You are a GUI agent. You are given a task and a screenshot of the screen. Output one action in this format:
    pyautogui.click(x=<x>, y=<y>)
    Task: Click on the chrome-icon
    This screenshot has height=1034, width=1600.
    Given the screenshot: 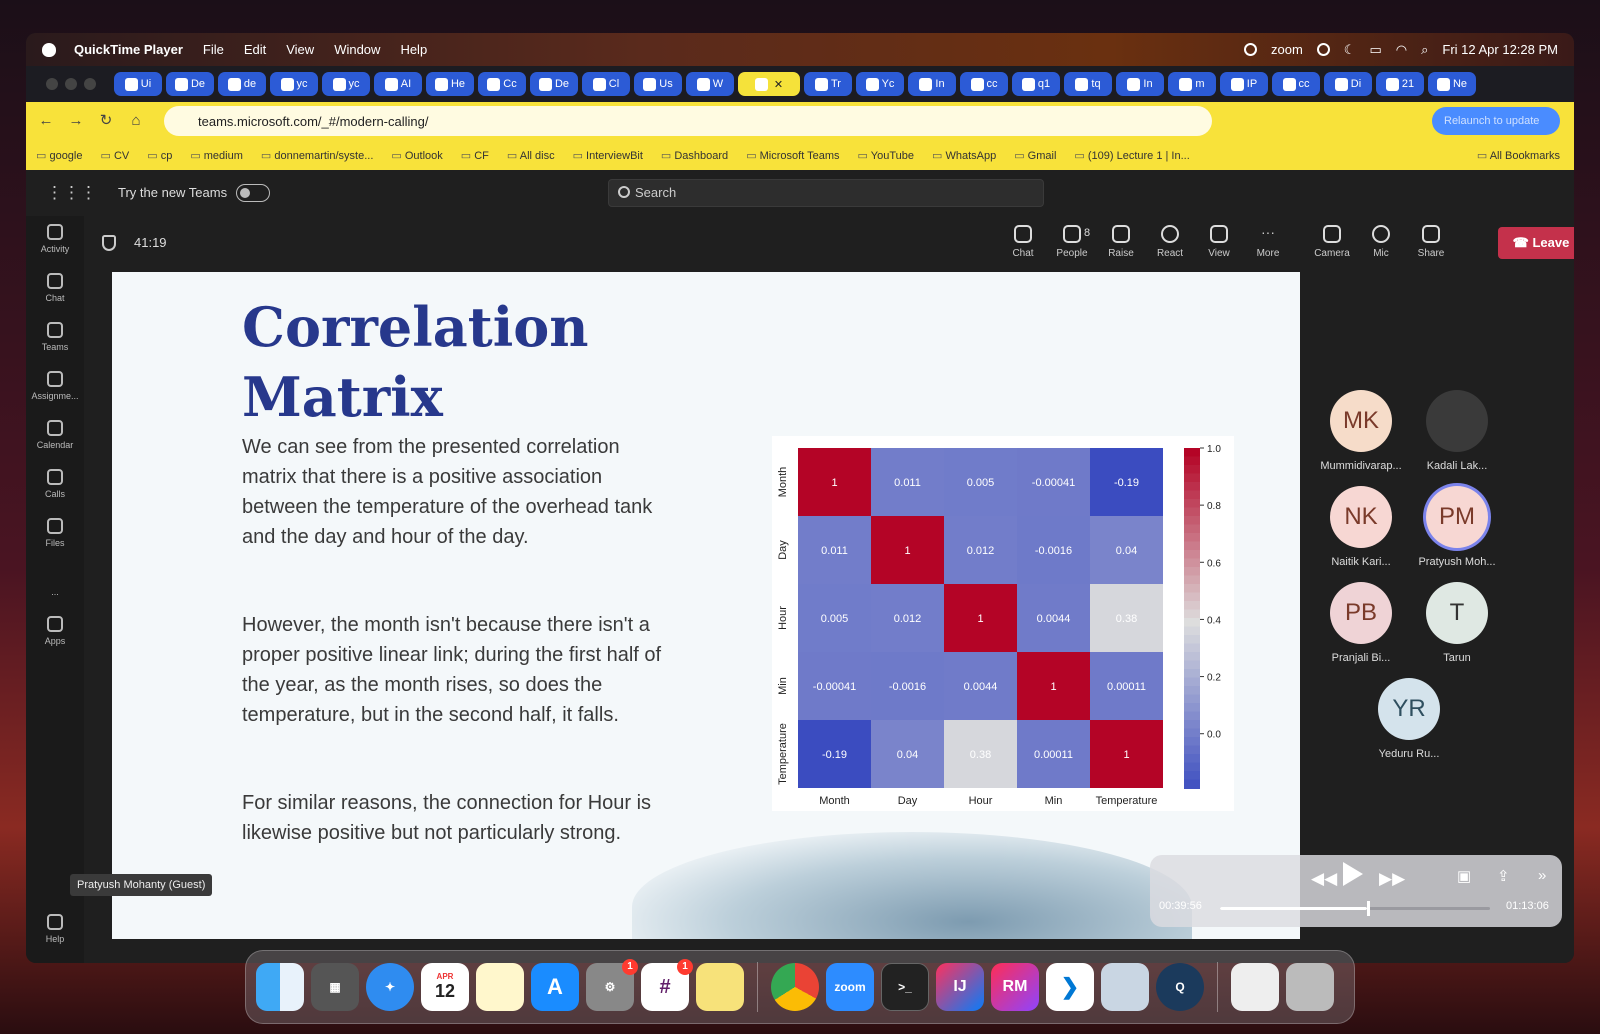 What is the action you would take?
    pyautogui.click(x=795, y=987)
    